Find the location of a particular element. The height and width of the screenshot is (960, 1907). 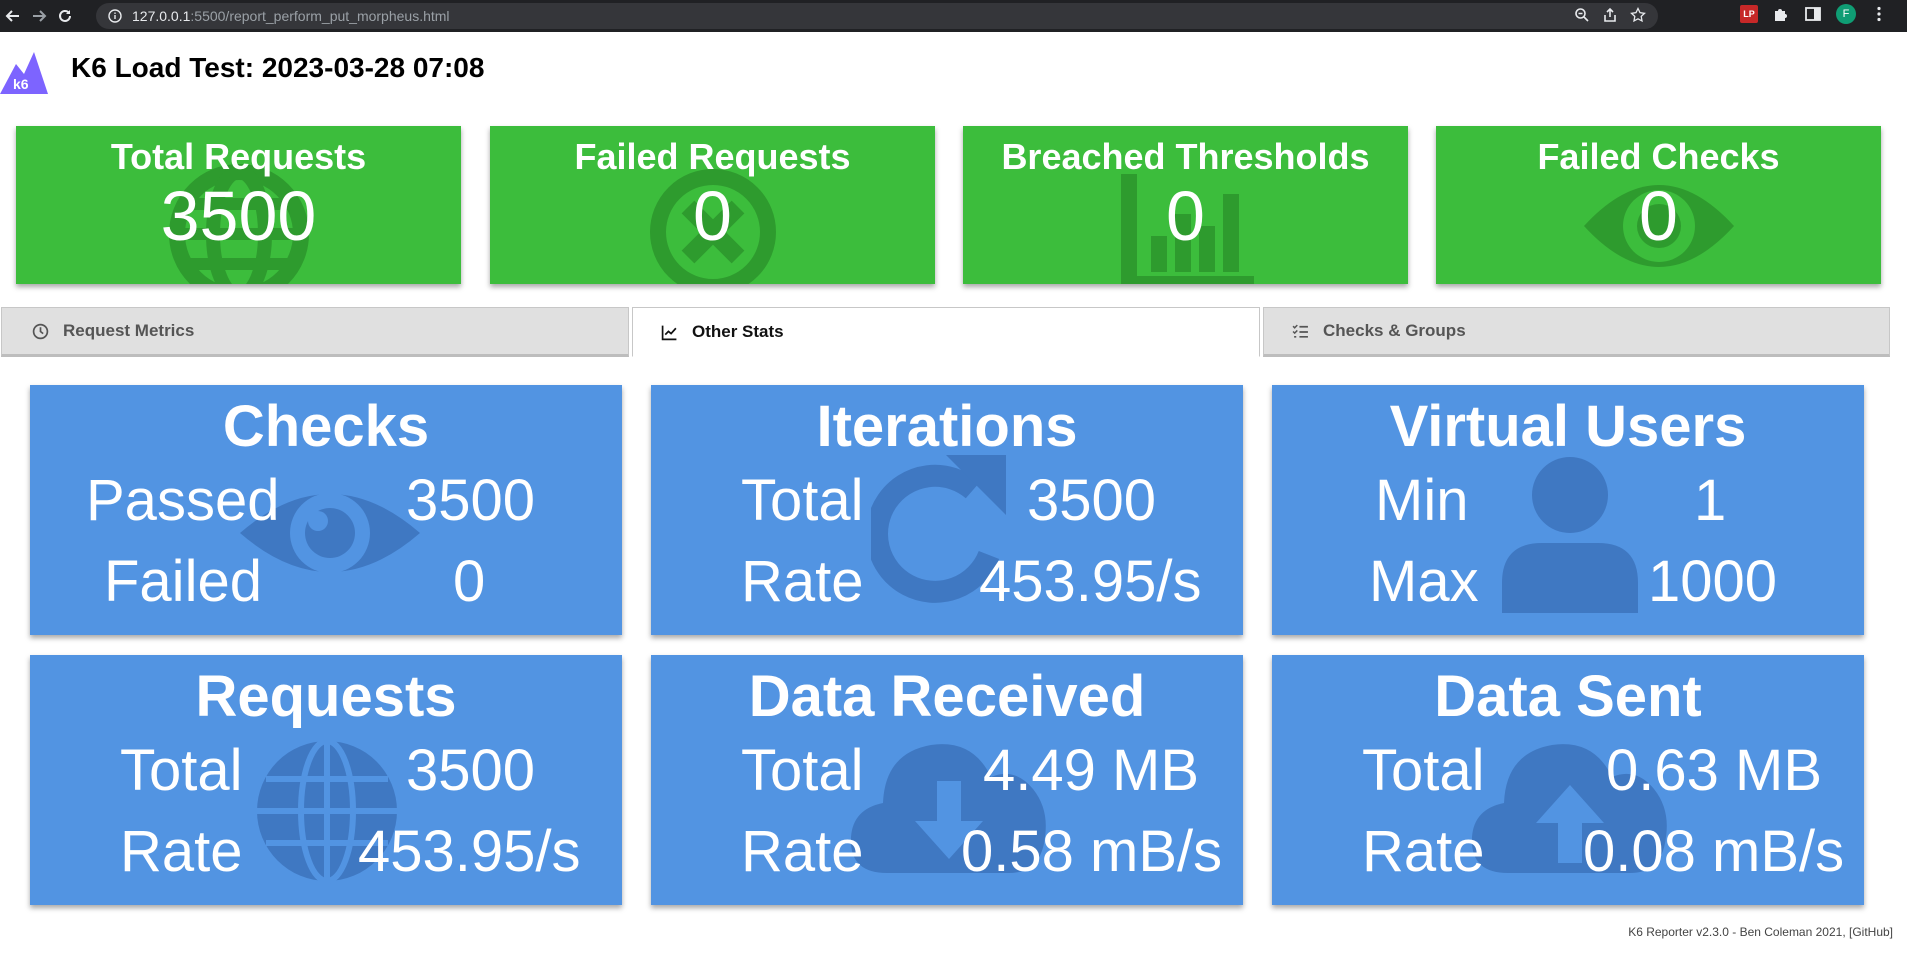

summary-title: Failed Requests is located at coordinates (712, 156).